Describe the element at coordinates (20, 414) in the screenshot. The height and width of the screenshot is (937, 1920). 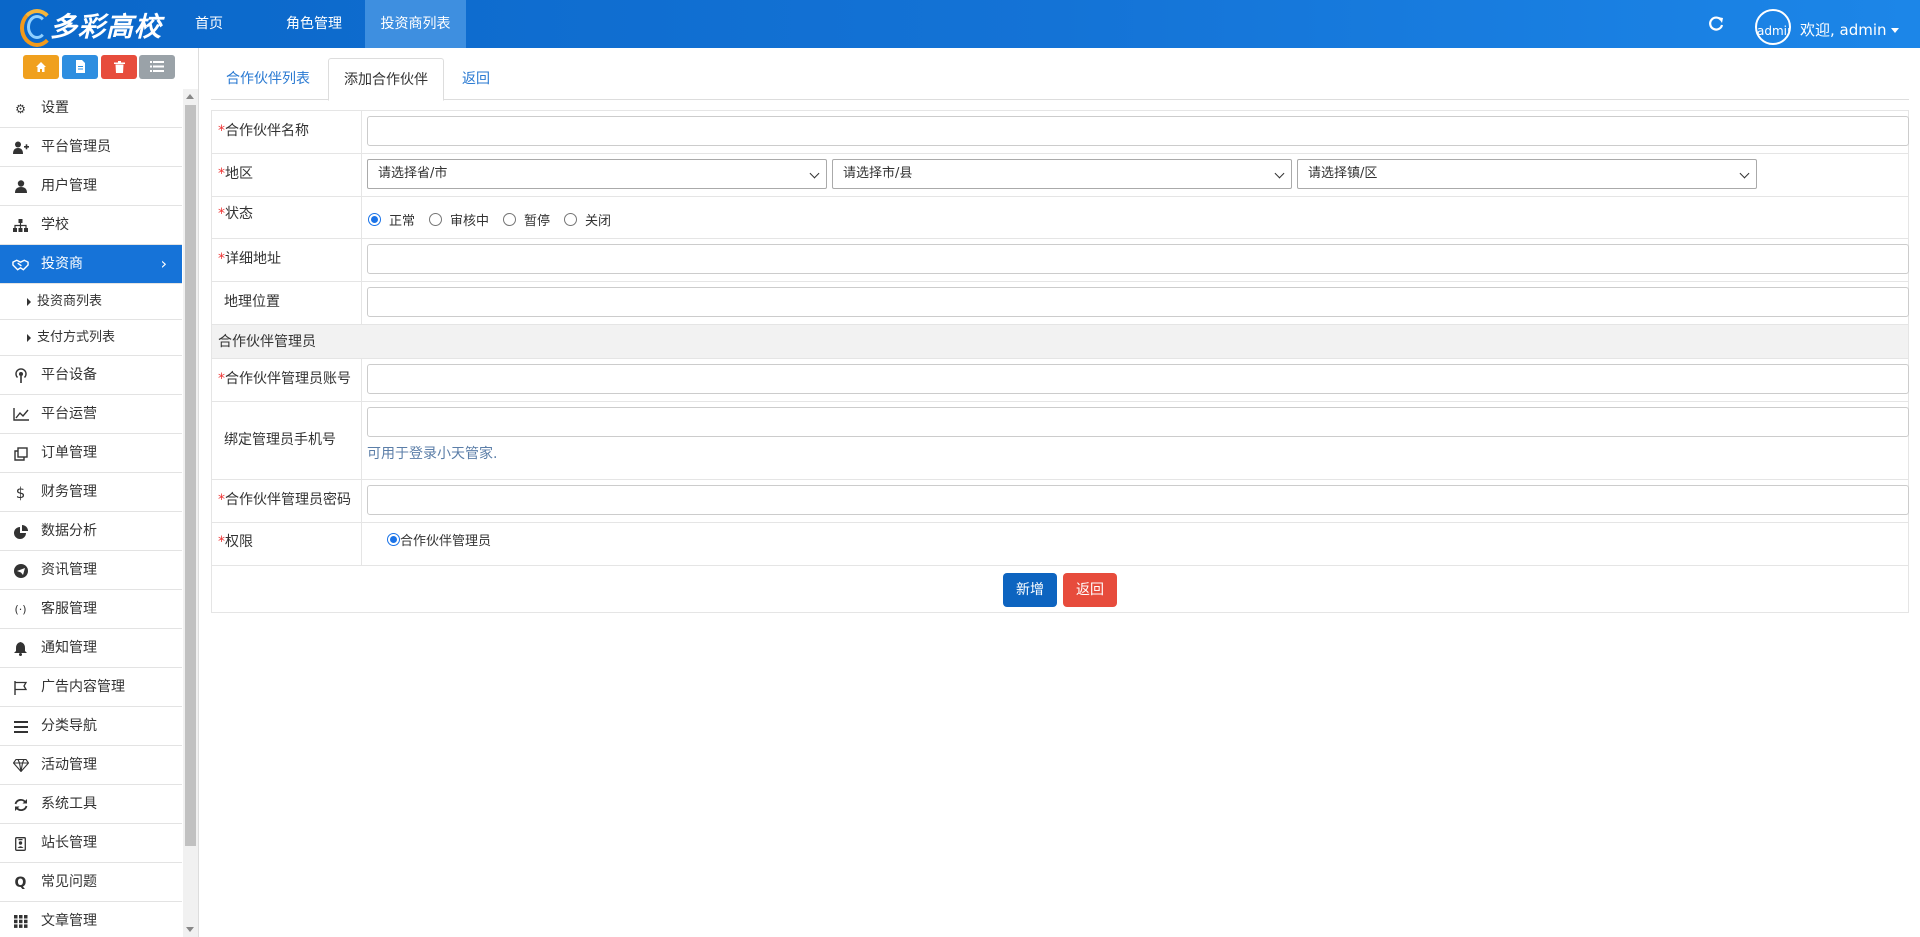
I see `line-chart-icon` at that location.